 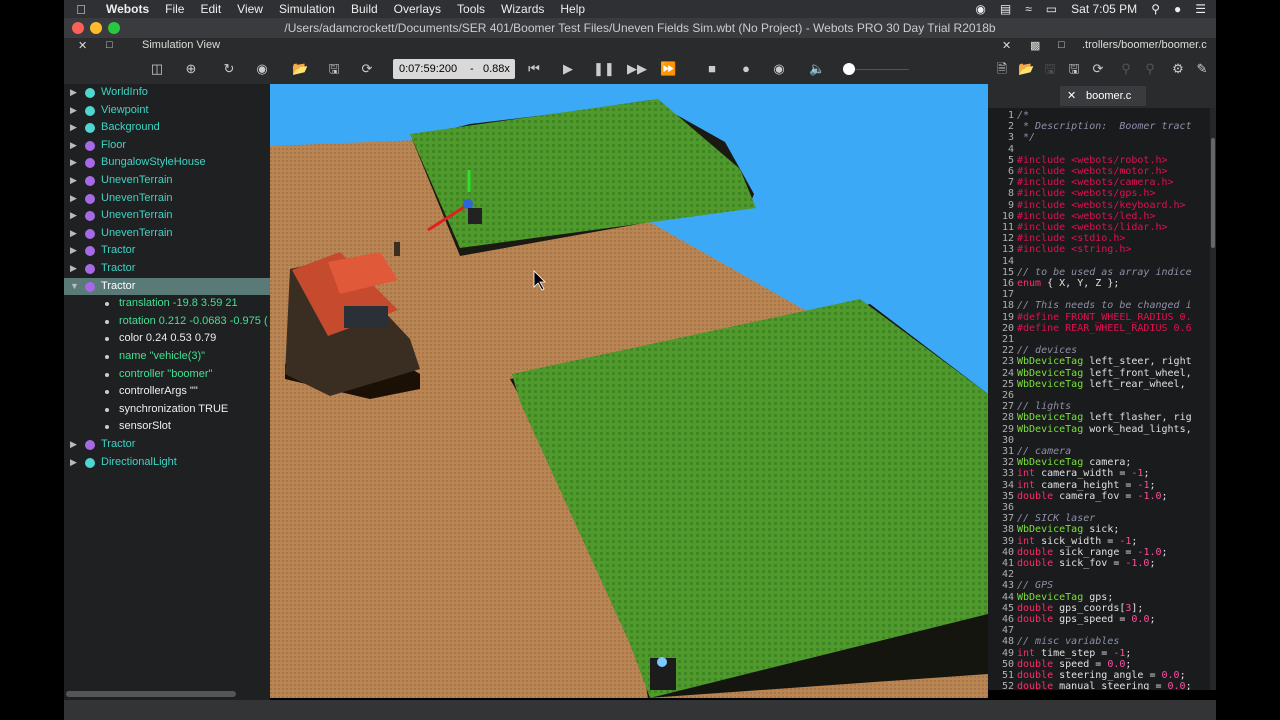 What do you see at coordinates (174, 9) in the screenshot?
I see `menu-file: File` at bounding box center [174, 9].